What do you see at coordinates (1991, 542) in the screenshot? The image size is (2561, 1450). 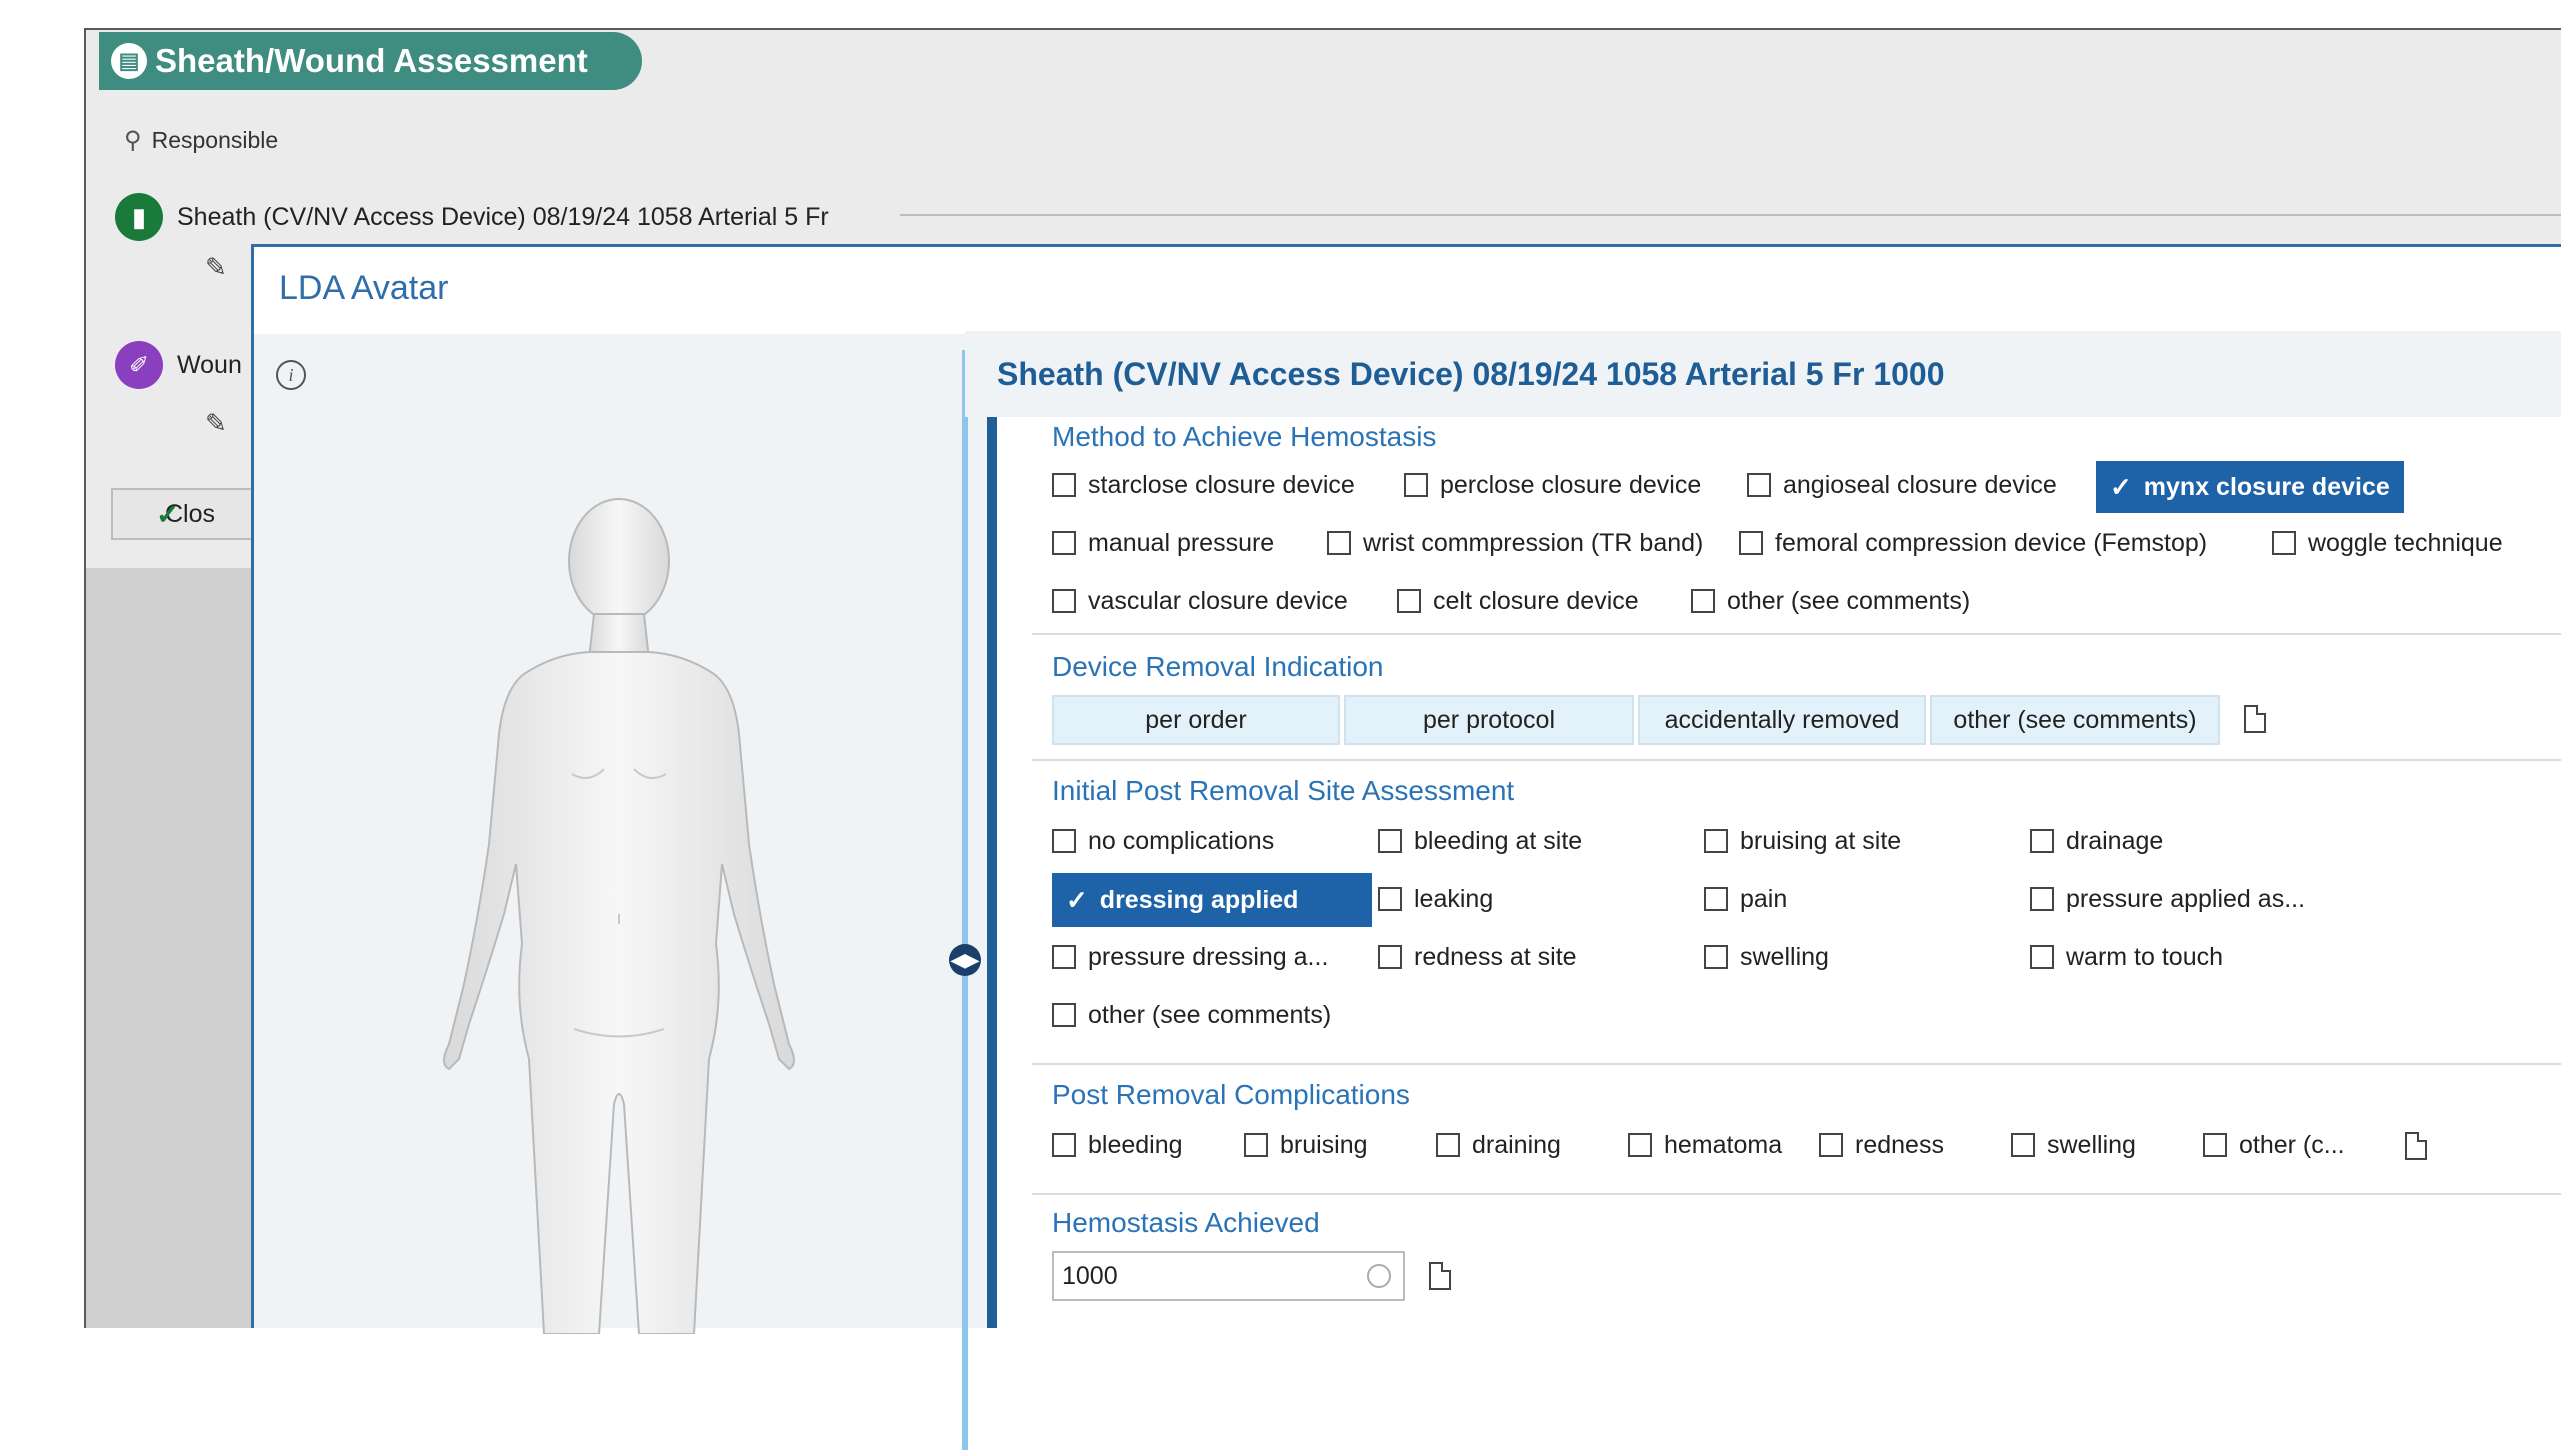 I see `option-label: femoral compression device (Femstop)` at bounding box center [1991, 542].